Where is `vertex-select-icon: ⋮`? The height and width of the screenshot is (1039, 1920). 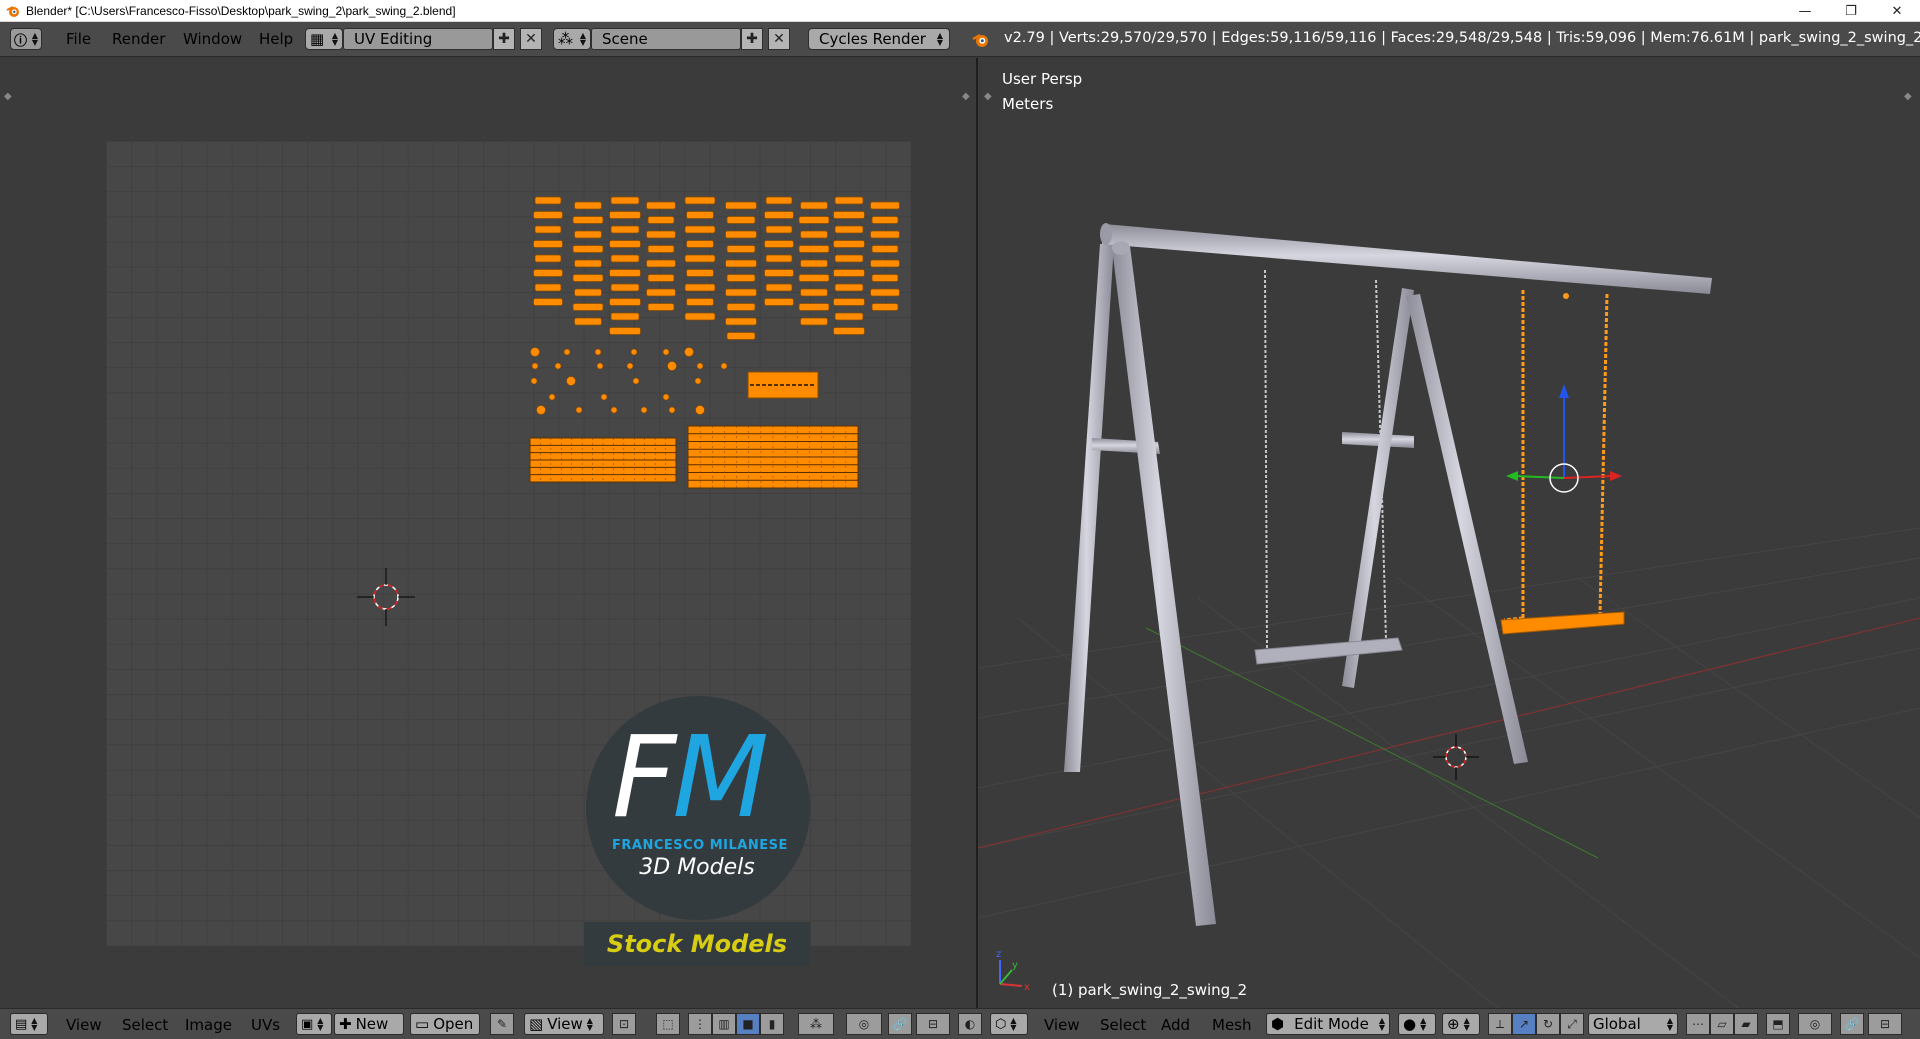 vertex-select-icon: ⋮ is located at coordinates (700, 1024).